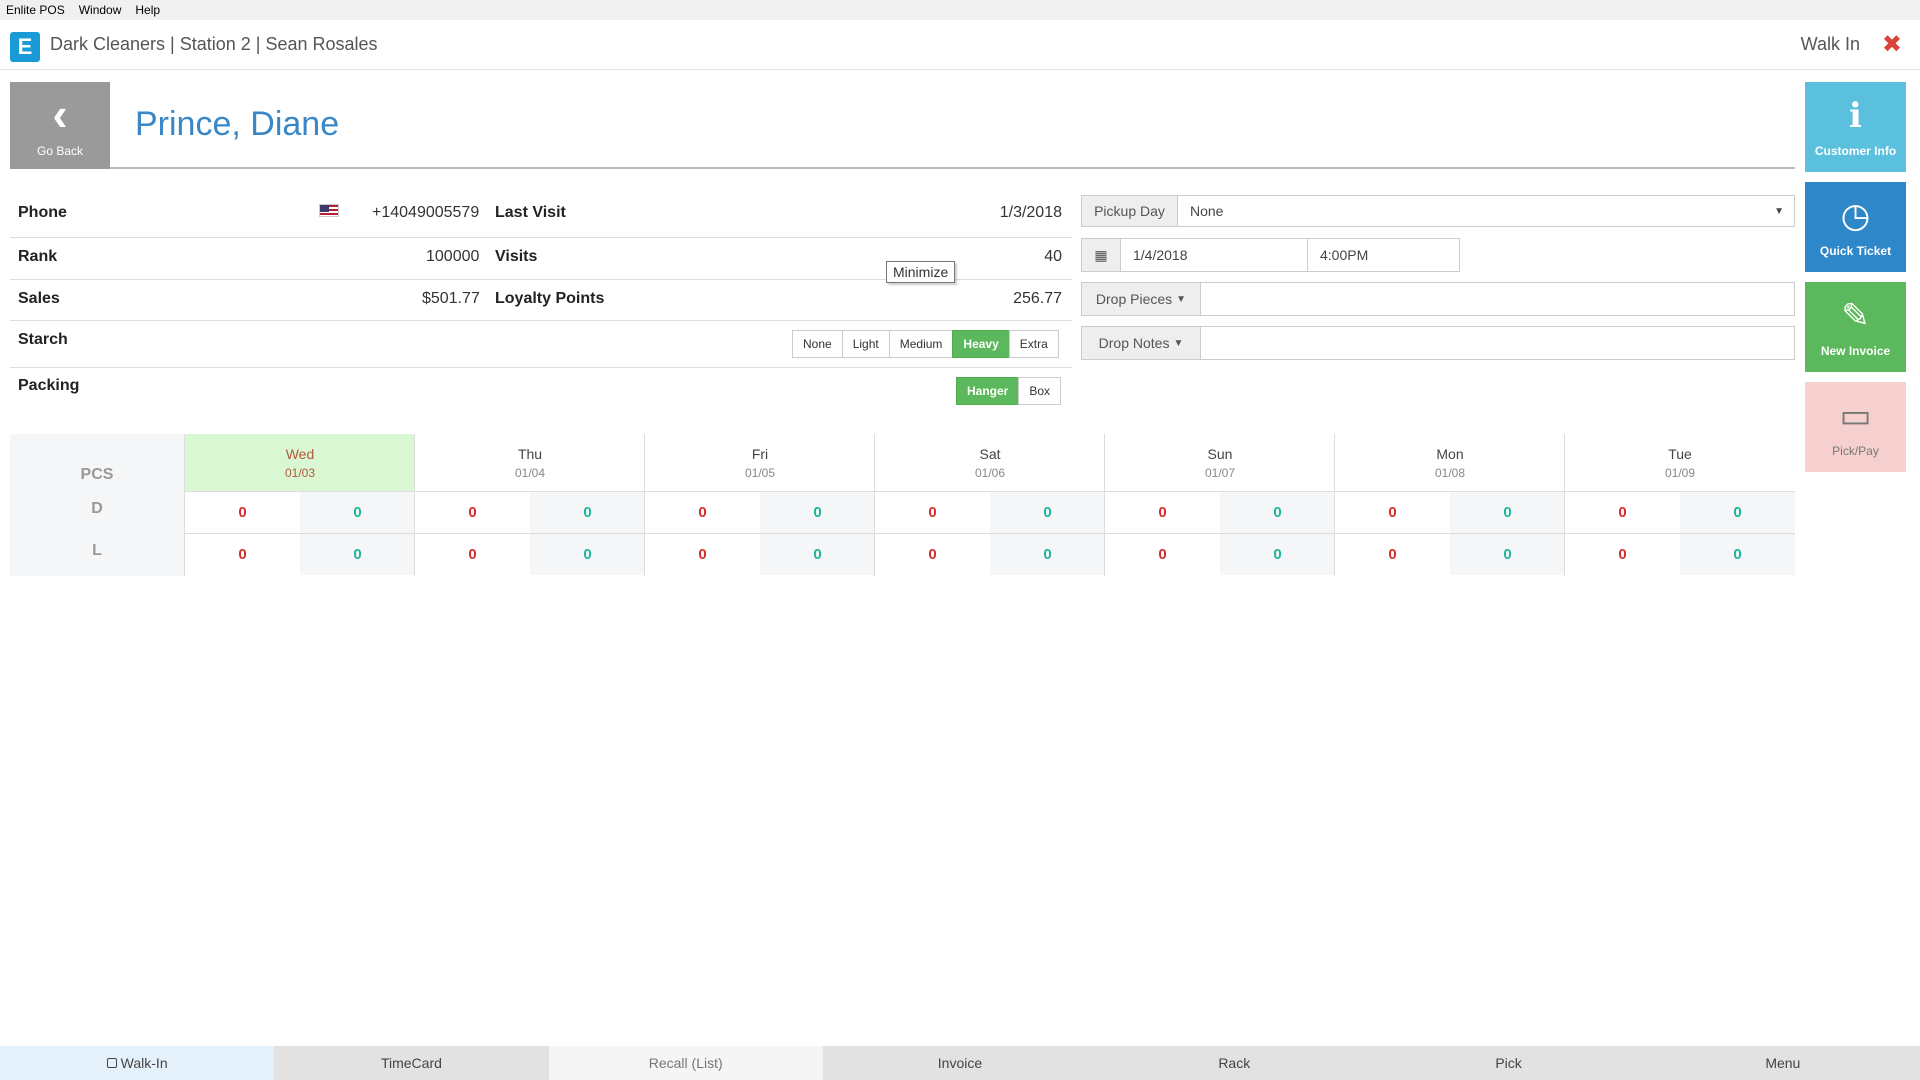 The height and width of the screenshot is (1080, 1920). I want to click on starch-light-button: Light, so click(865, 344).